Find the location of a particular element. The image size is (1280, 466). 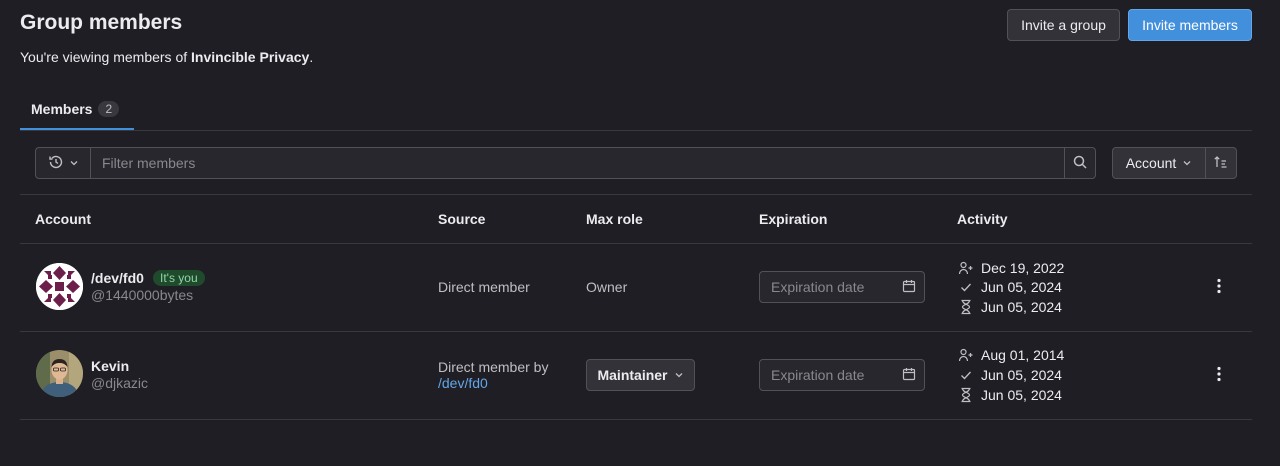

sort-direction-button is located at coordinates (1221, 163).